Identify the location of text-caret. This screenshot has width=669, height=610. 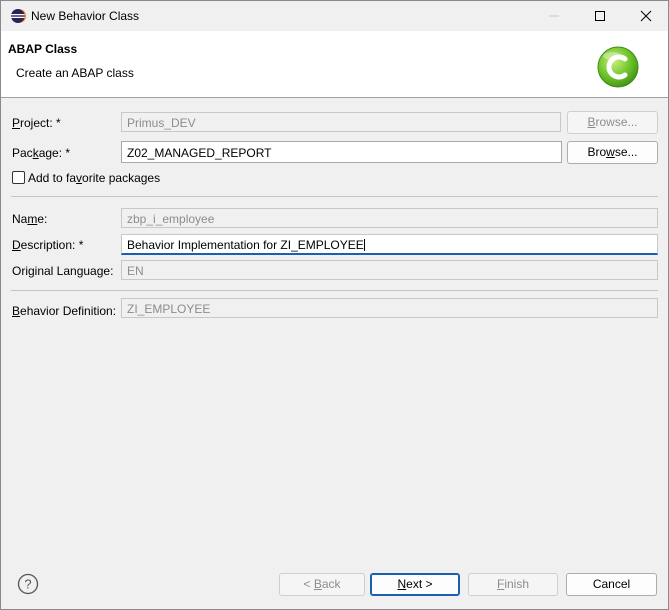
(364, 245).